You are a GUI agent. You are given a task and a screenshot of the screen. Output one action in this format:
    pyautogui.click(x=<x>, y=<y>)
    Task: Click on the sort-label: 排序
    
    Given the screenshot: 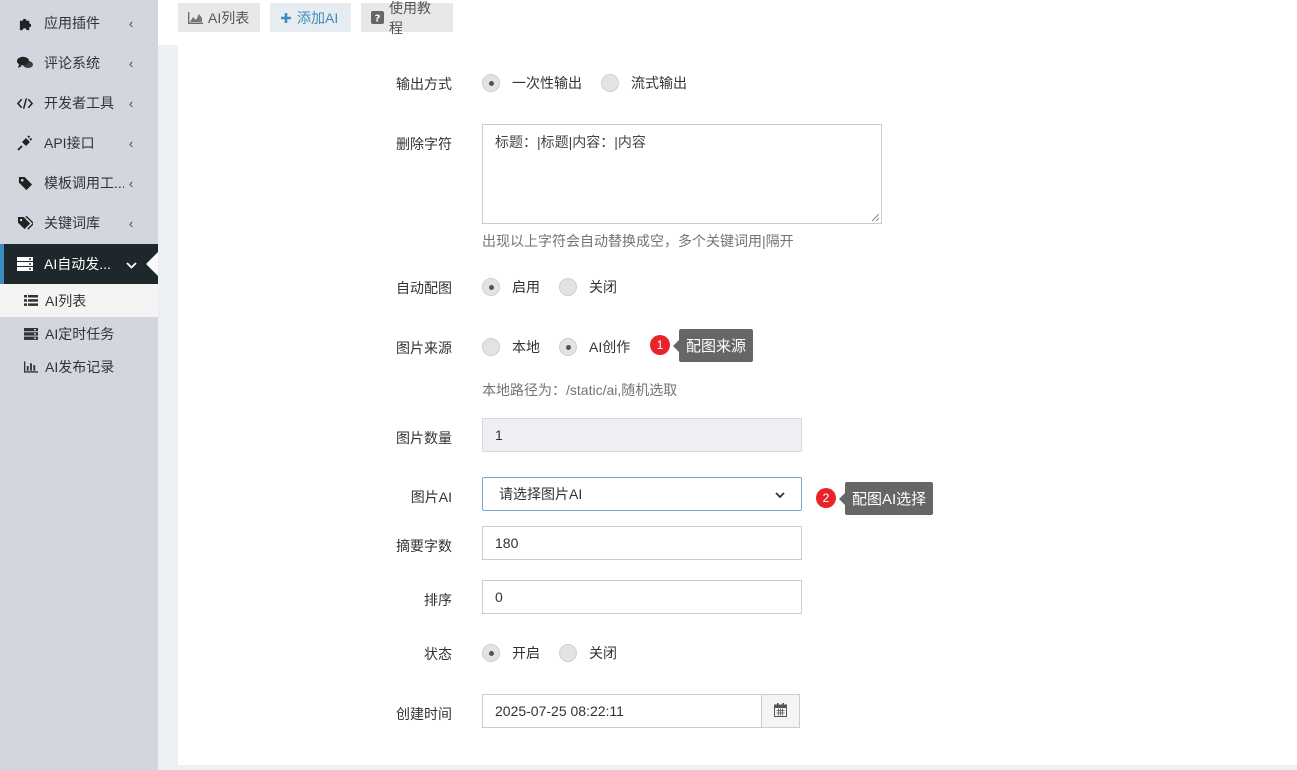 What is the action you would take?
    pyautogui.click(x=438, y=600)
    